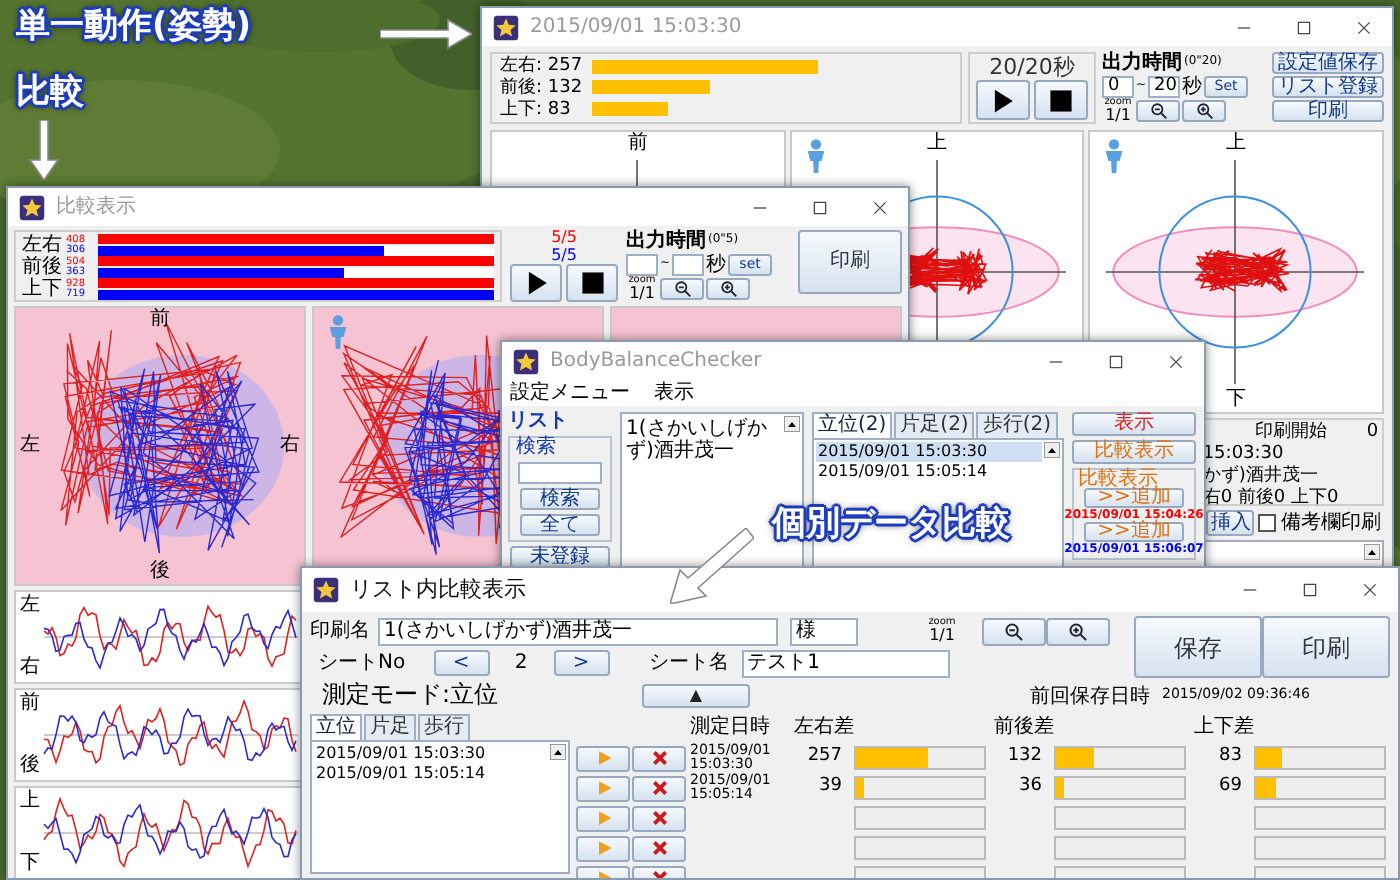  I want to click on mode-label: 測定モード:立位, so click(411, 696).